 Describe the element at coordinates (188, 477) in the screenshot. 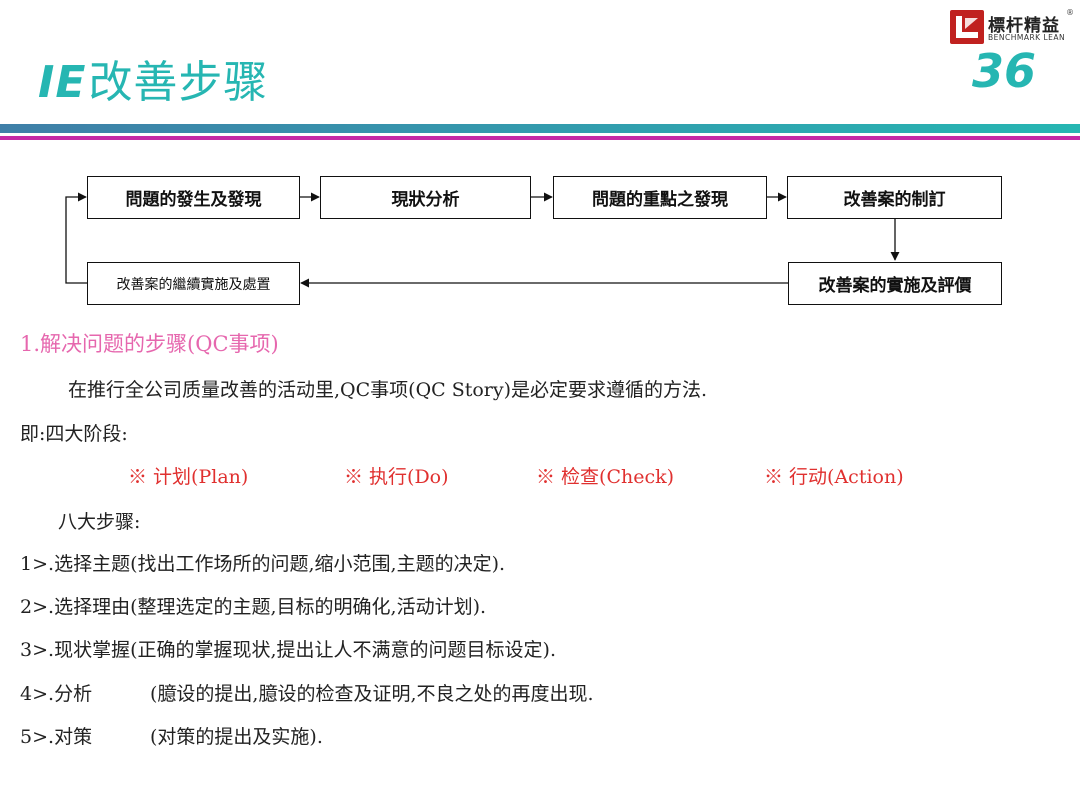

I see `stage-plan: ※ 计划(Plan)` at that location.